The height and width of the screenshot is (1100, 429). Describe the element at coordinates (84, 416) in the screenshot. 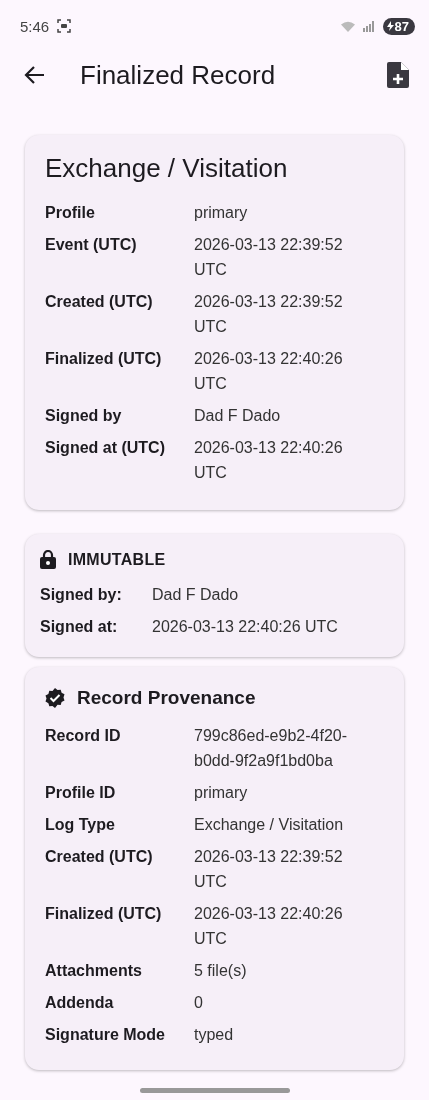

I see `field-label: Signed by` at that location.